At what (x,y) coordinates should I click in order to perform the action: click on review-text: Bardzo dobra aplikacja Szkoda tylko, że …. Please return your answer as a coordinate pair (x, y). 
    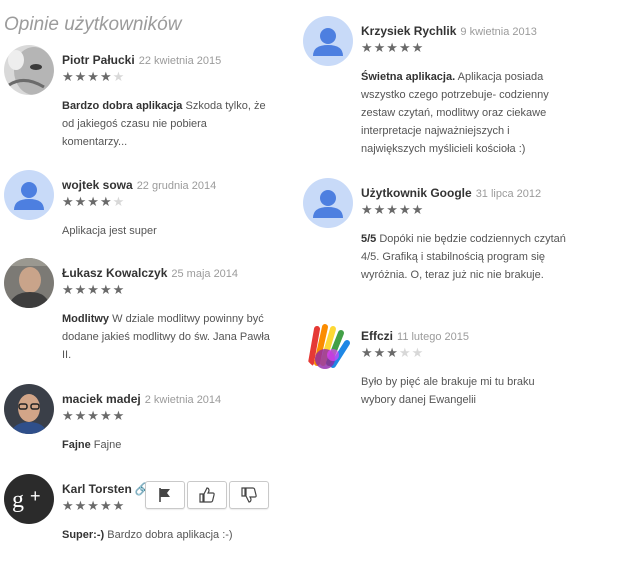
    Looking at the image, I should click on (164, 124).